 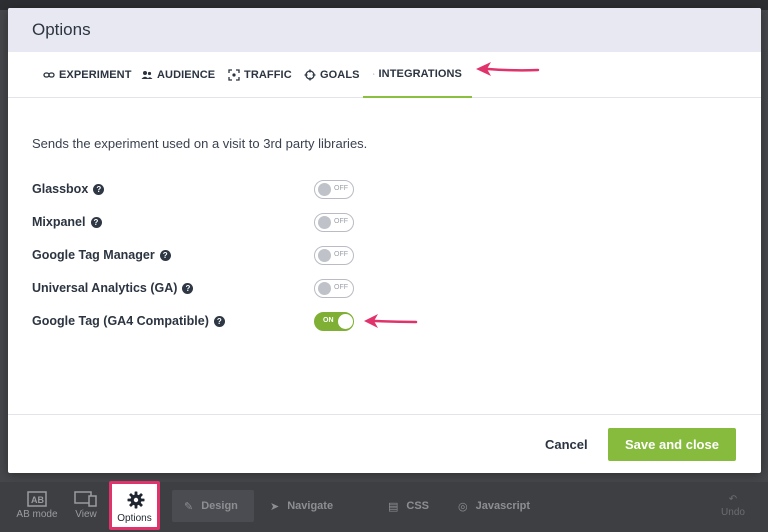 I want to click on tab-audience: AUDIENCE, so click(x=178, y=75).